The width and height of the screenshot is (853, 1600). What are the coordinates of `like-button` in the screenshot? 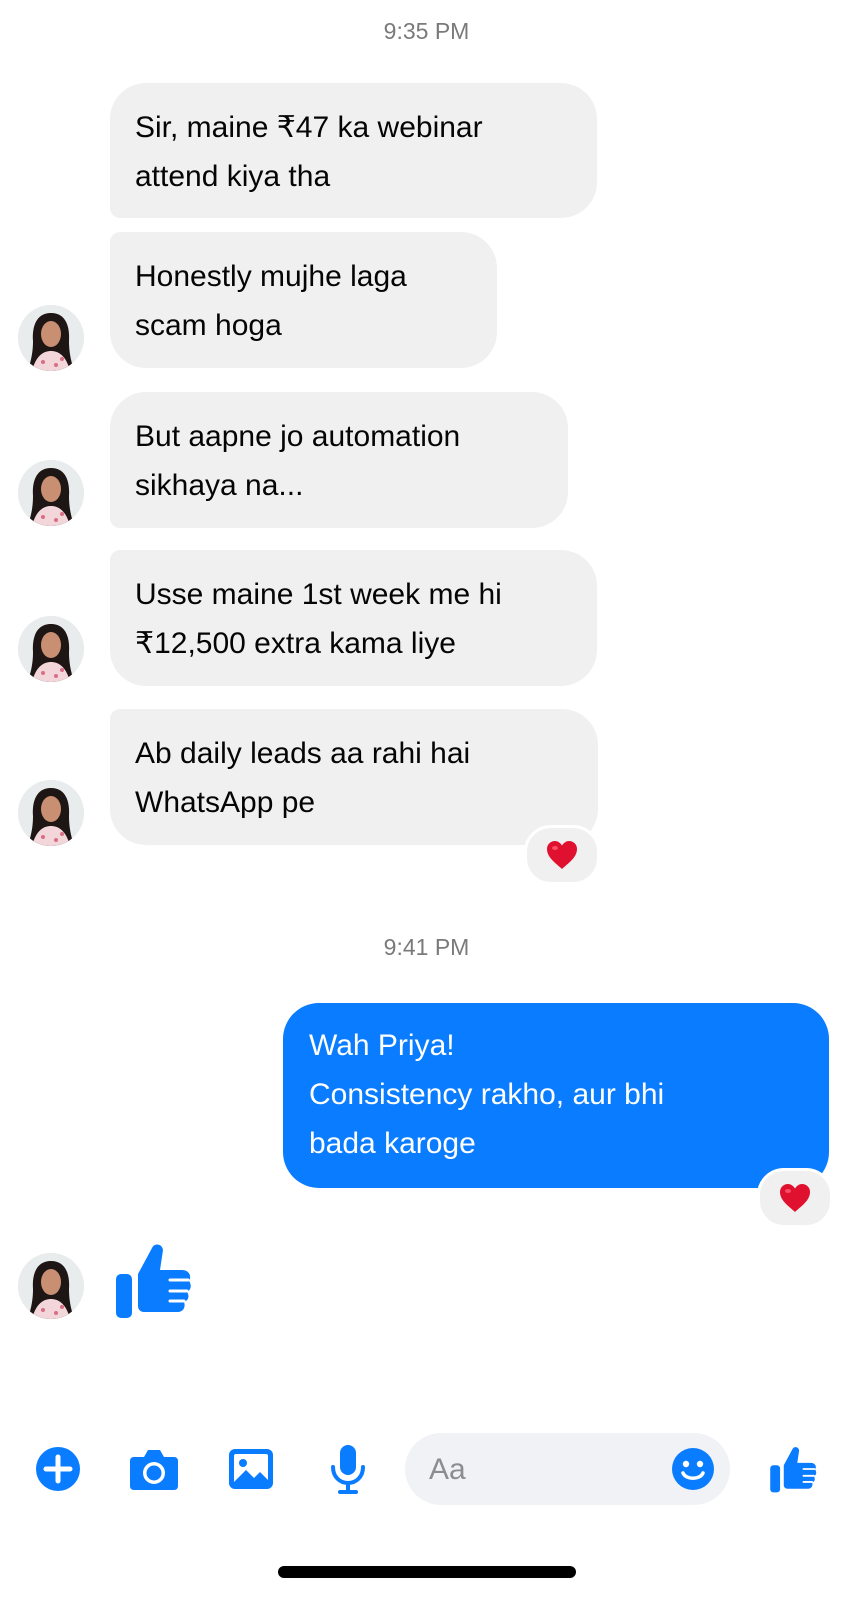 It's located at (793, 1469).